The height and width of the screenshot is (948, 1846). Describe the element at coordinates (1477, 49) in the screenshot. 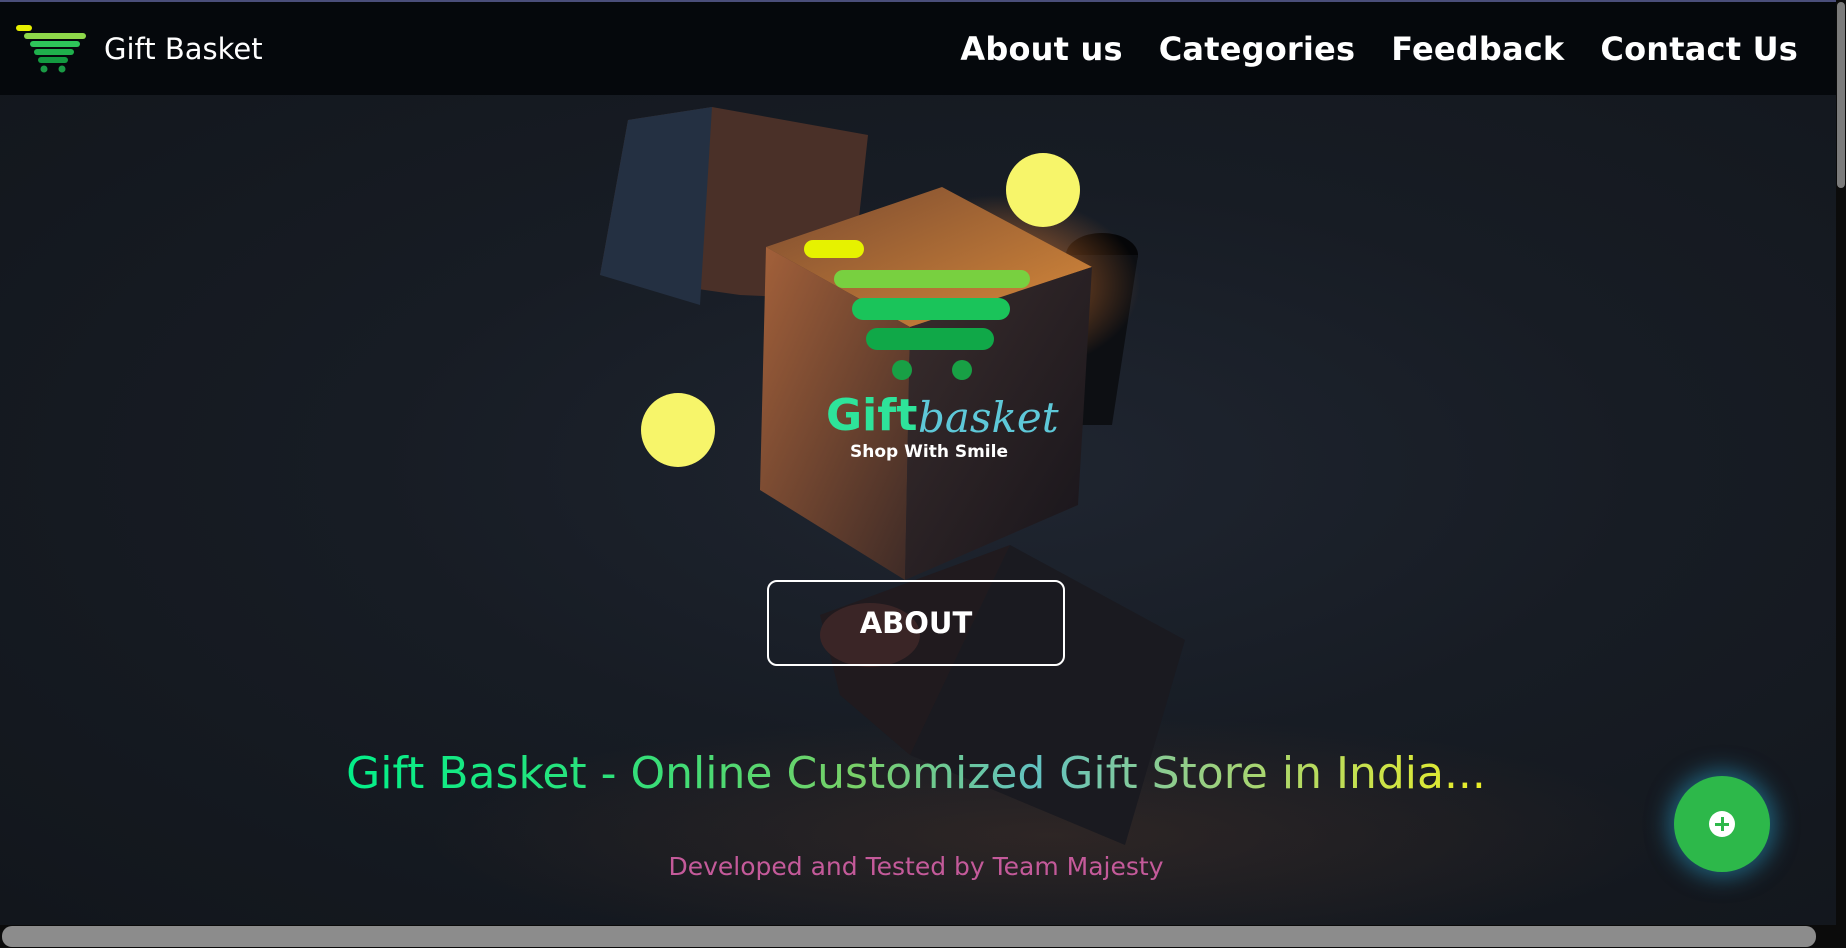

I see `nav-link-feedback: Feedback` at that location.